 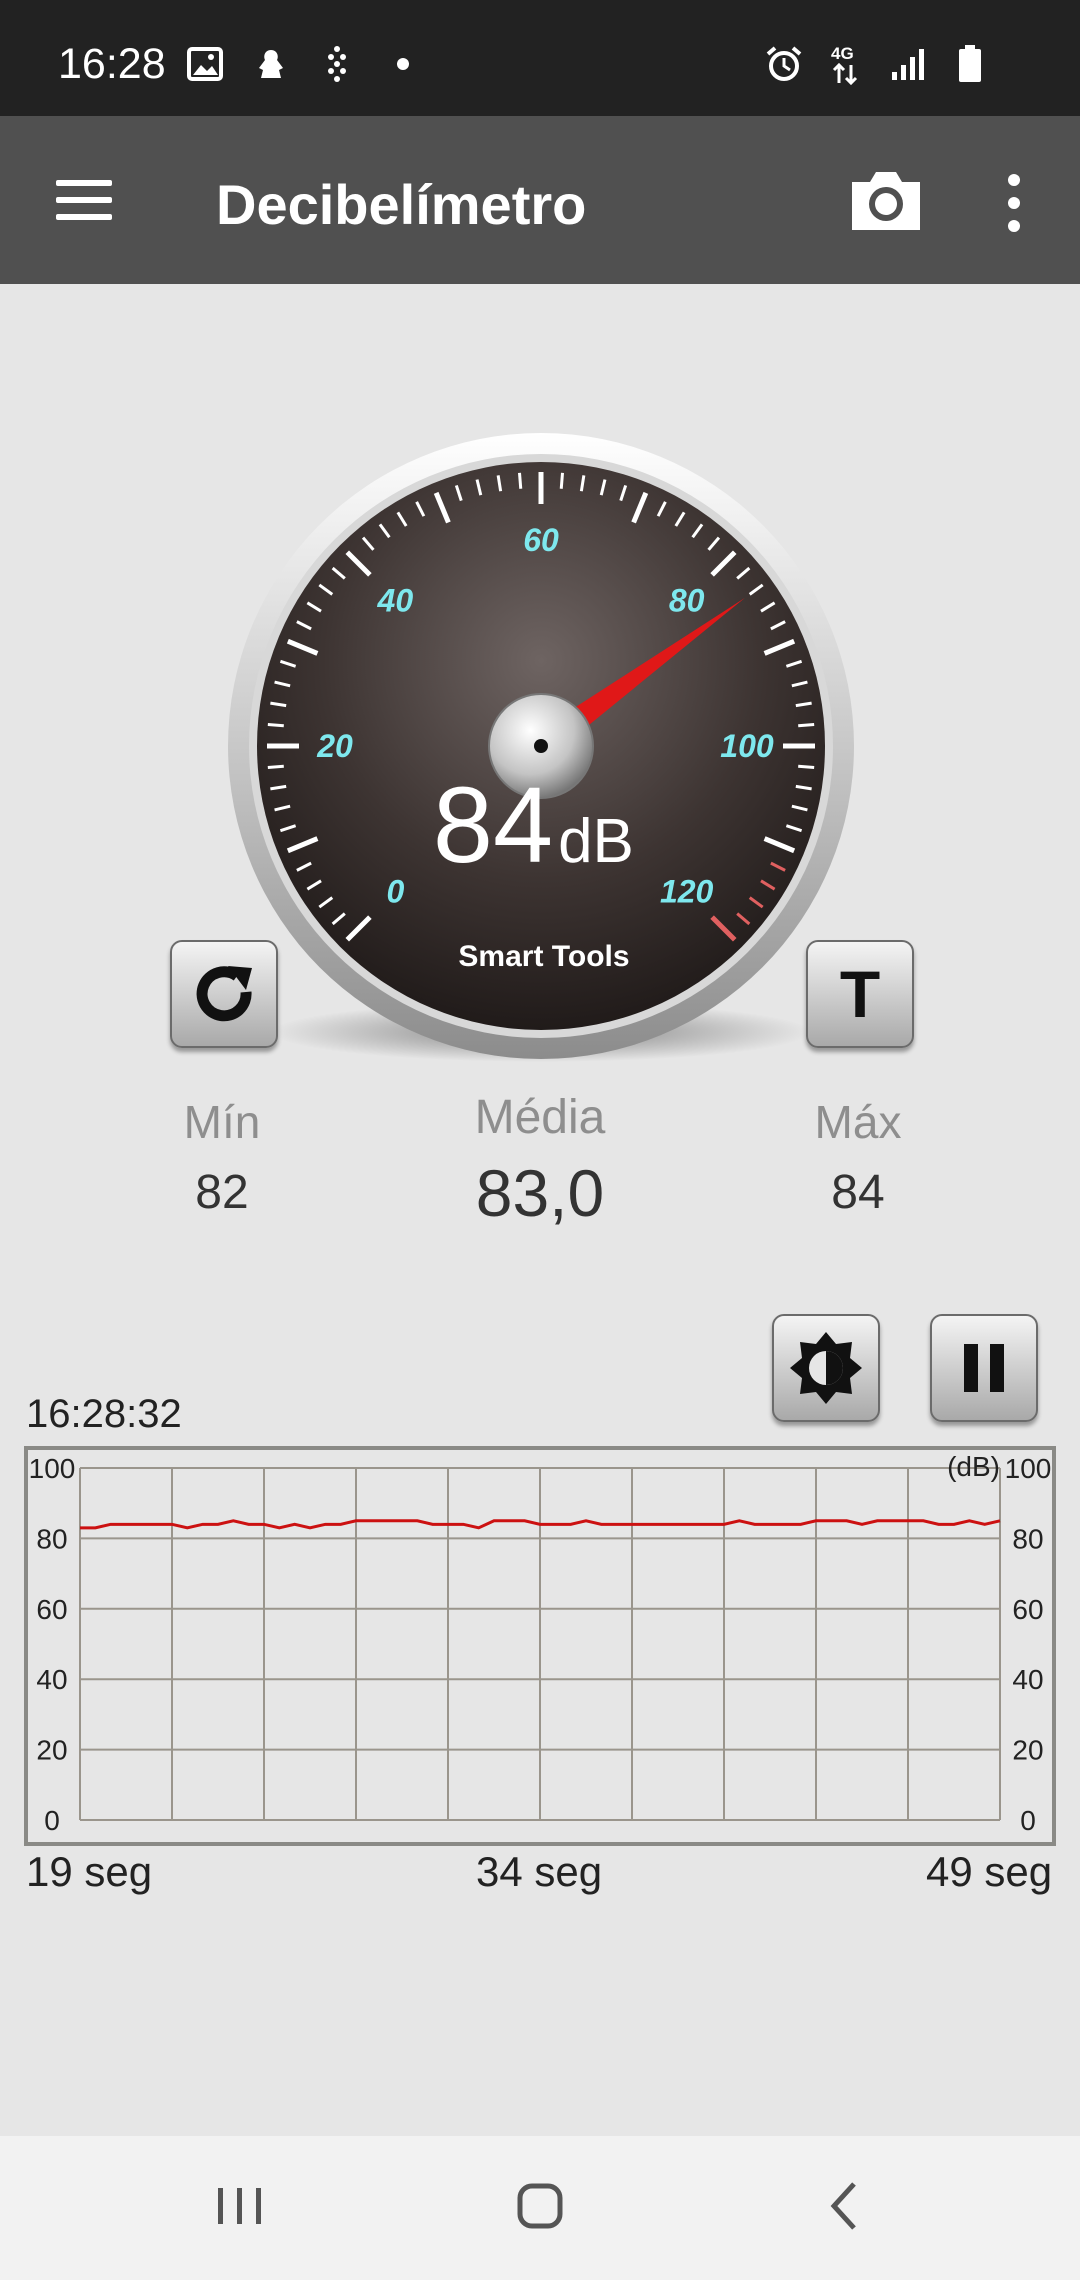 What do you see at coordinates (540, 58) in the screenshot?
I see `status-bar: 16:28 4G` at bounding box center [540, 58].